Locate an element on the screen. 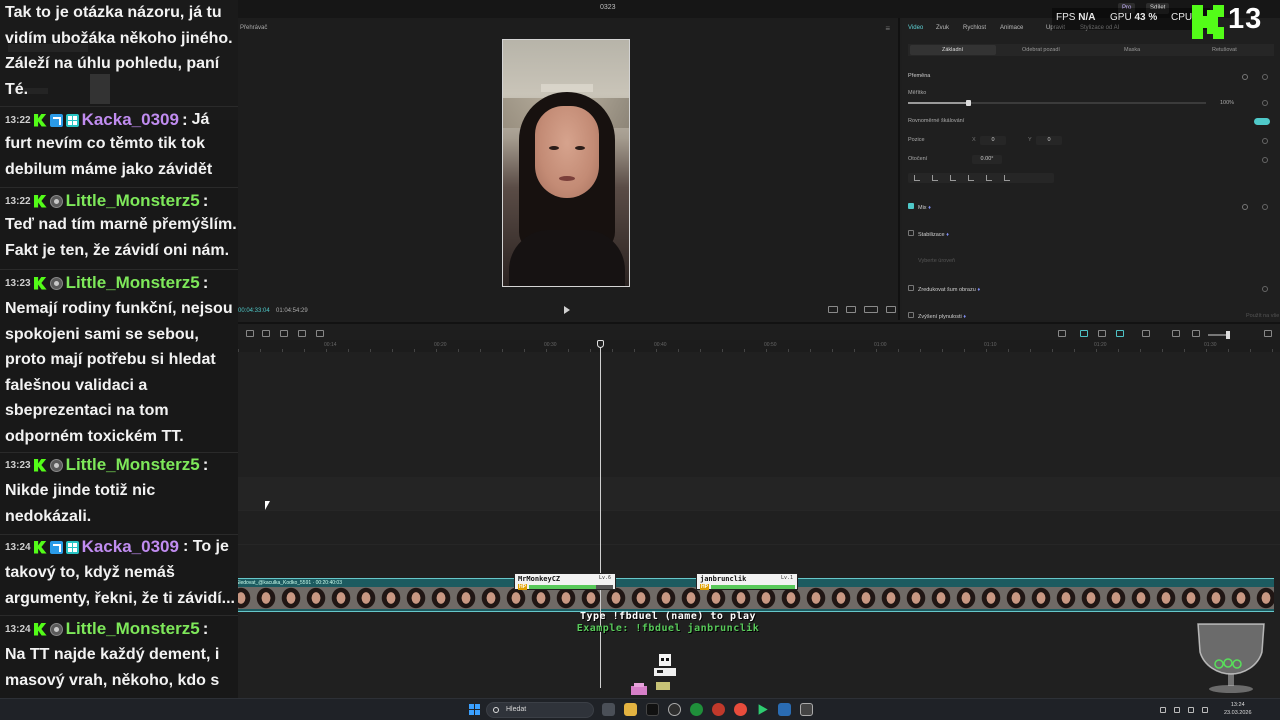 This screenshot has height=720, width=1280. subtab-mask: Maska is located at coordinates (1132, 50).